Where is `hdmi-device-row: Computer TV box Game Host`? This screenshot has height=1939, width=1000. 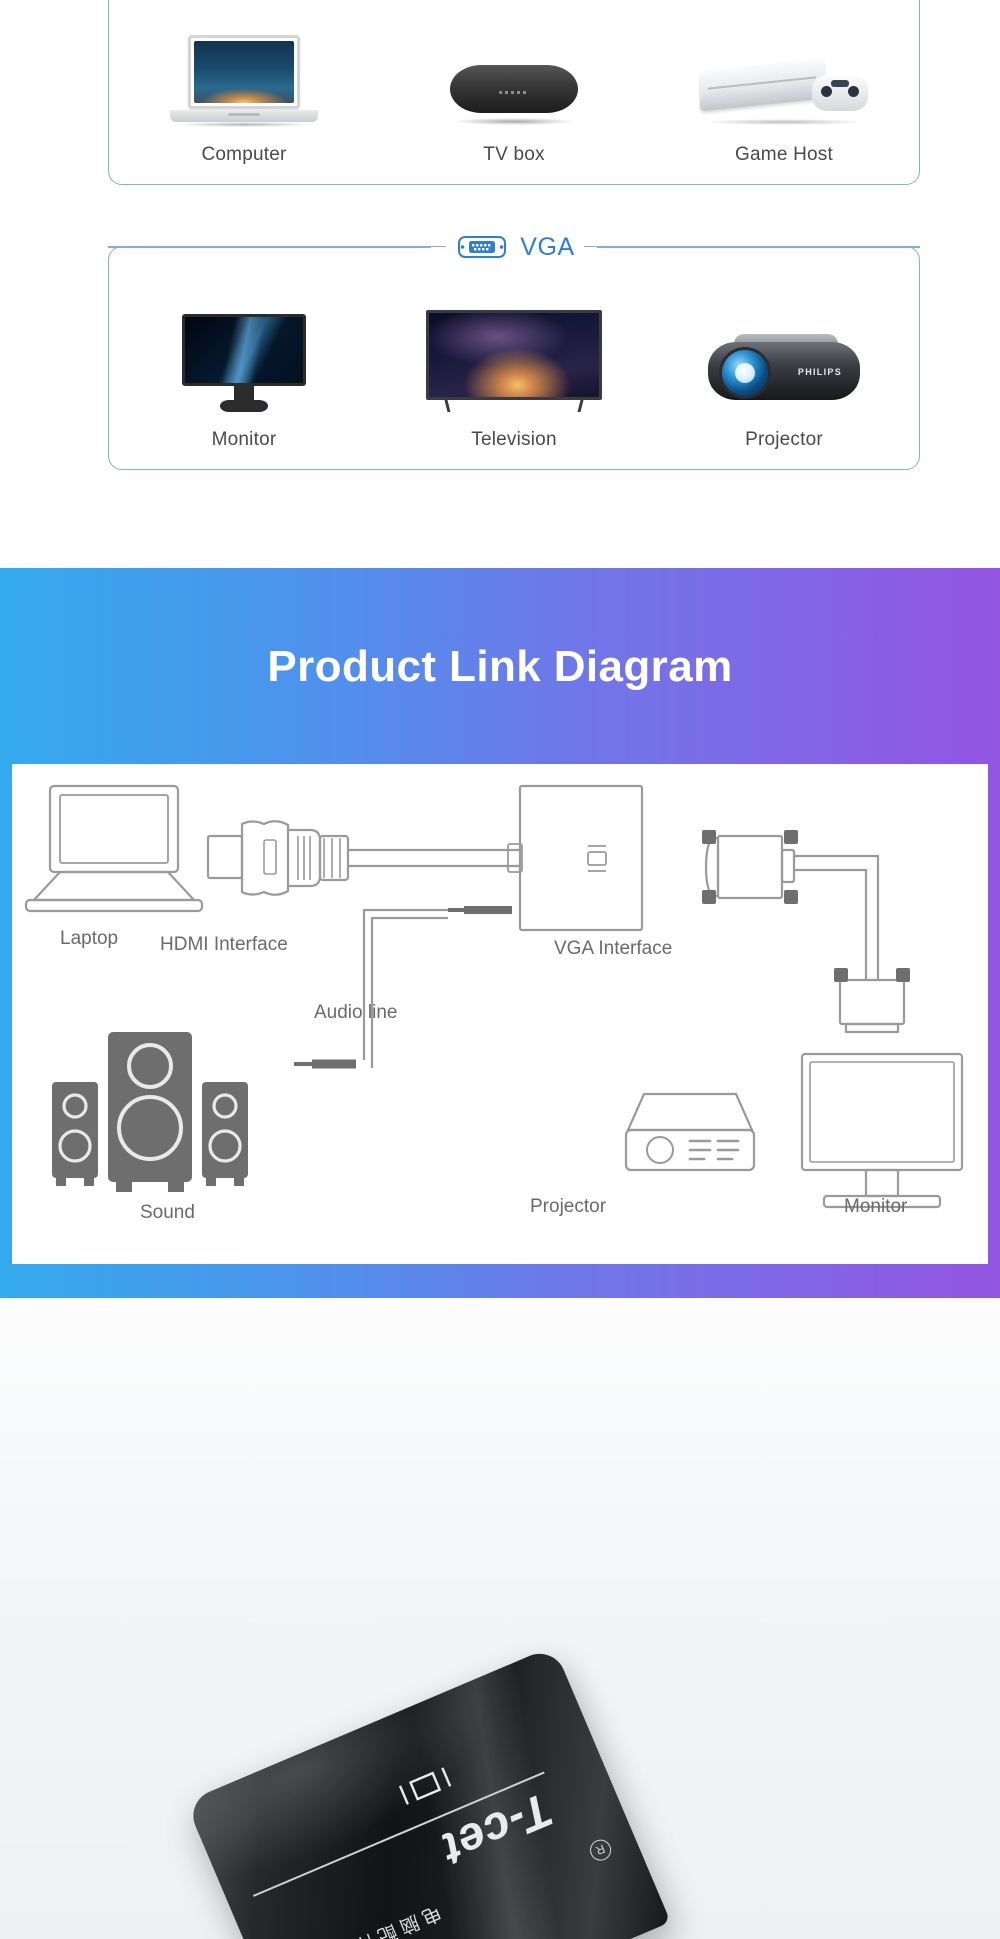
hdmi-device-row: Computer TV box Game Host is located at coordinates (514, 92).